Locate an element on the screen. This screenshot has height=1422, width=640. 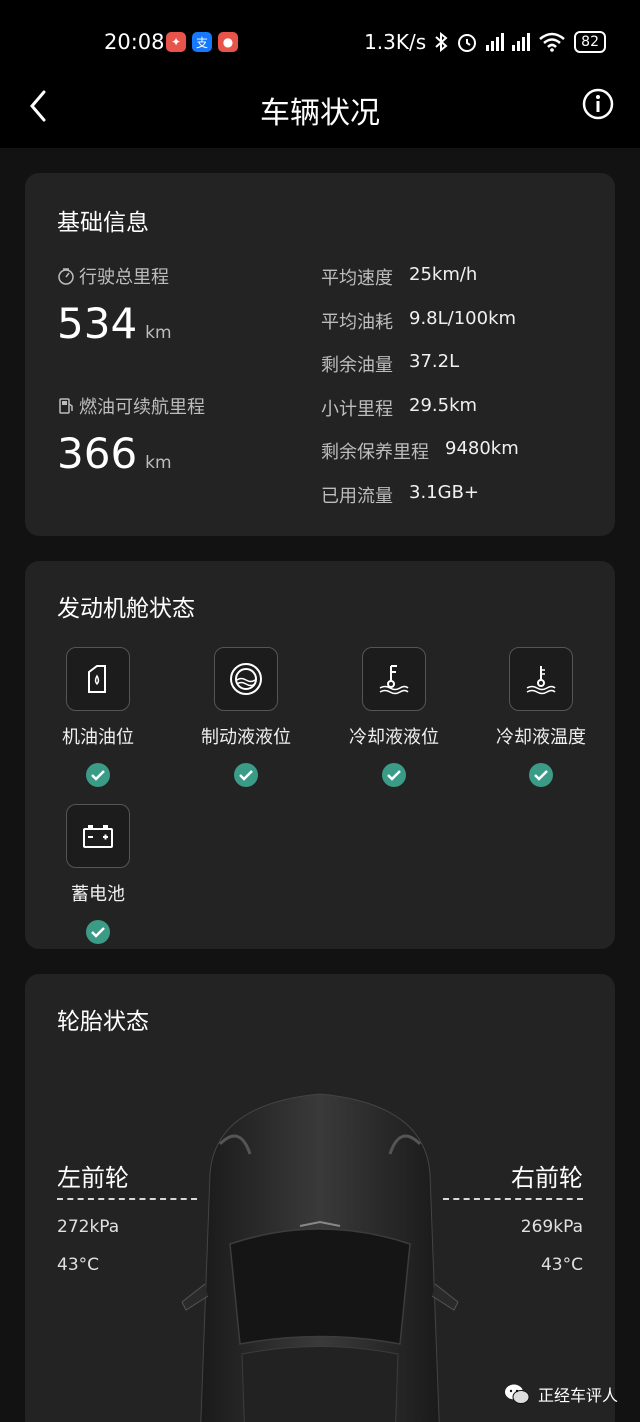
trip-mileage-row: 小计里程 29.5km is located at coordinates (399, 407).